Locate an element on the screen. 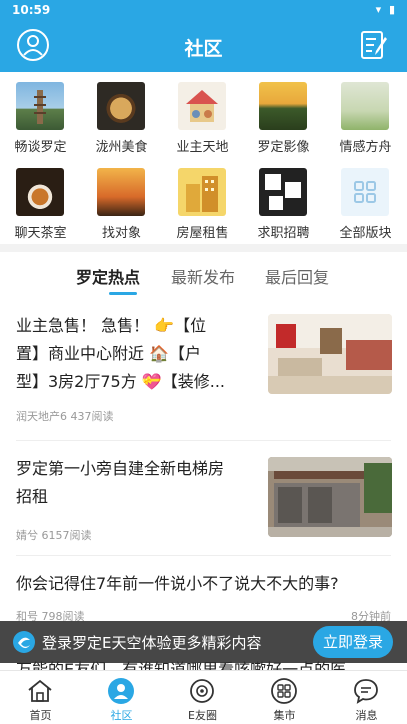  category-item-food: 泷州美食 is located at coordinates (121, 115).